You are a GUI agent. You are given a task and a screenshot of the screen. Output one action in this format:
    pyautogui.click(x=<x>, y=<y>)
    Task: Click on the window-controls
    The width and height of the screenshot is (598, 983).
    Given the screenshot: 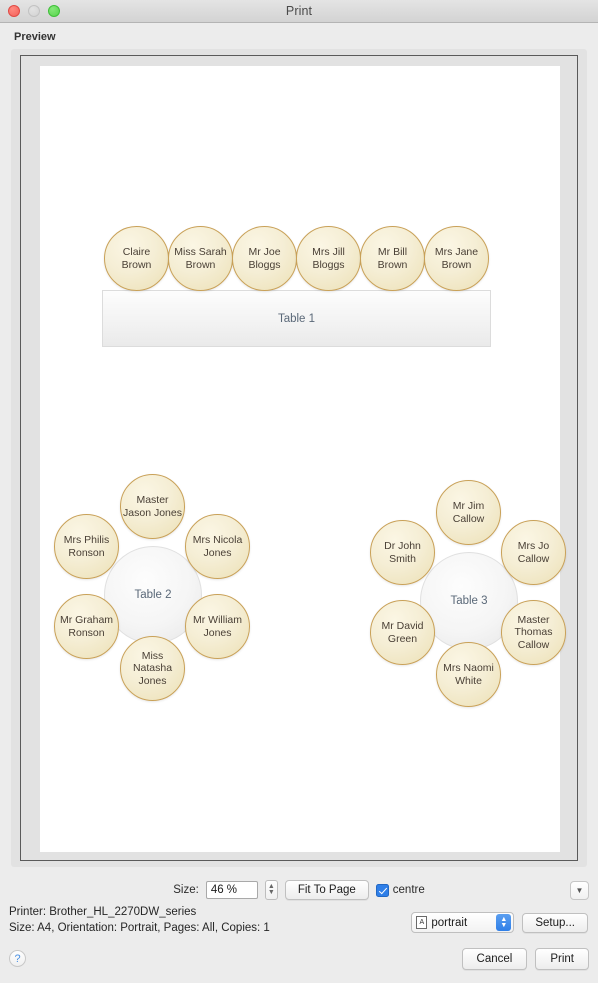 What is the action you would take?
    pyautogui.click(x=34, y=11)
    